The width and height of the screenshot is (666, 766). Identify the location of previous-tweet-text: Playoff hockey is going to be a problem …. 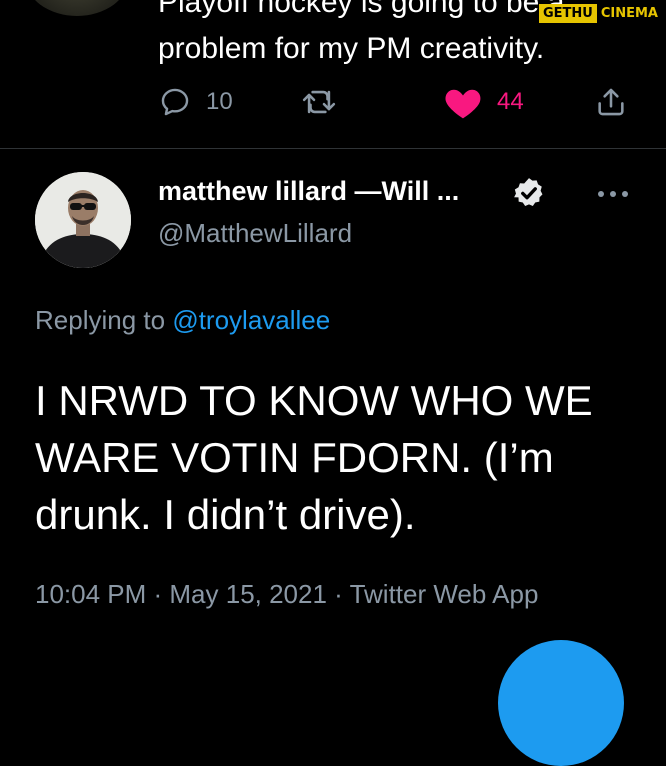
(361, 32).